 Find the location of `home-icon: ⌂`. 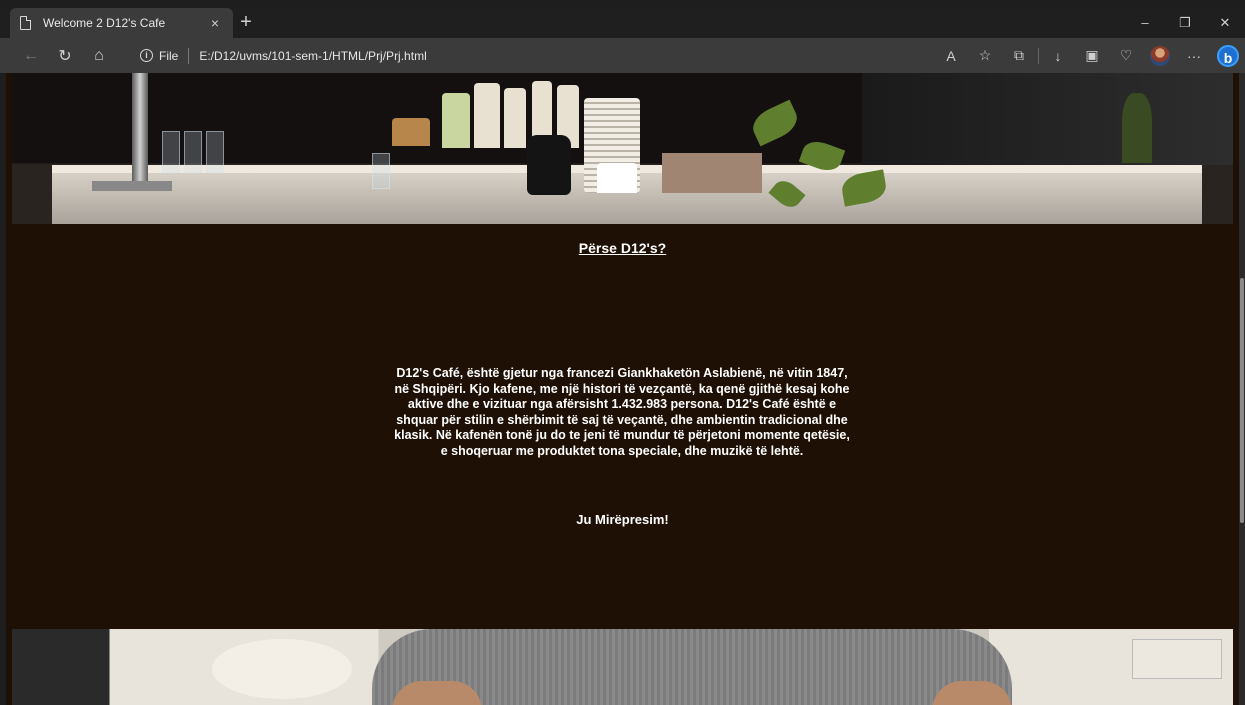

home-icon: ⌂ is located at coordinates (99, 56).